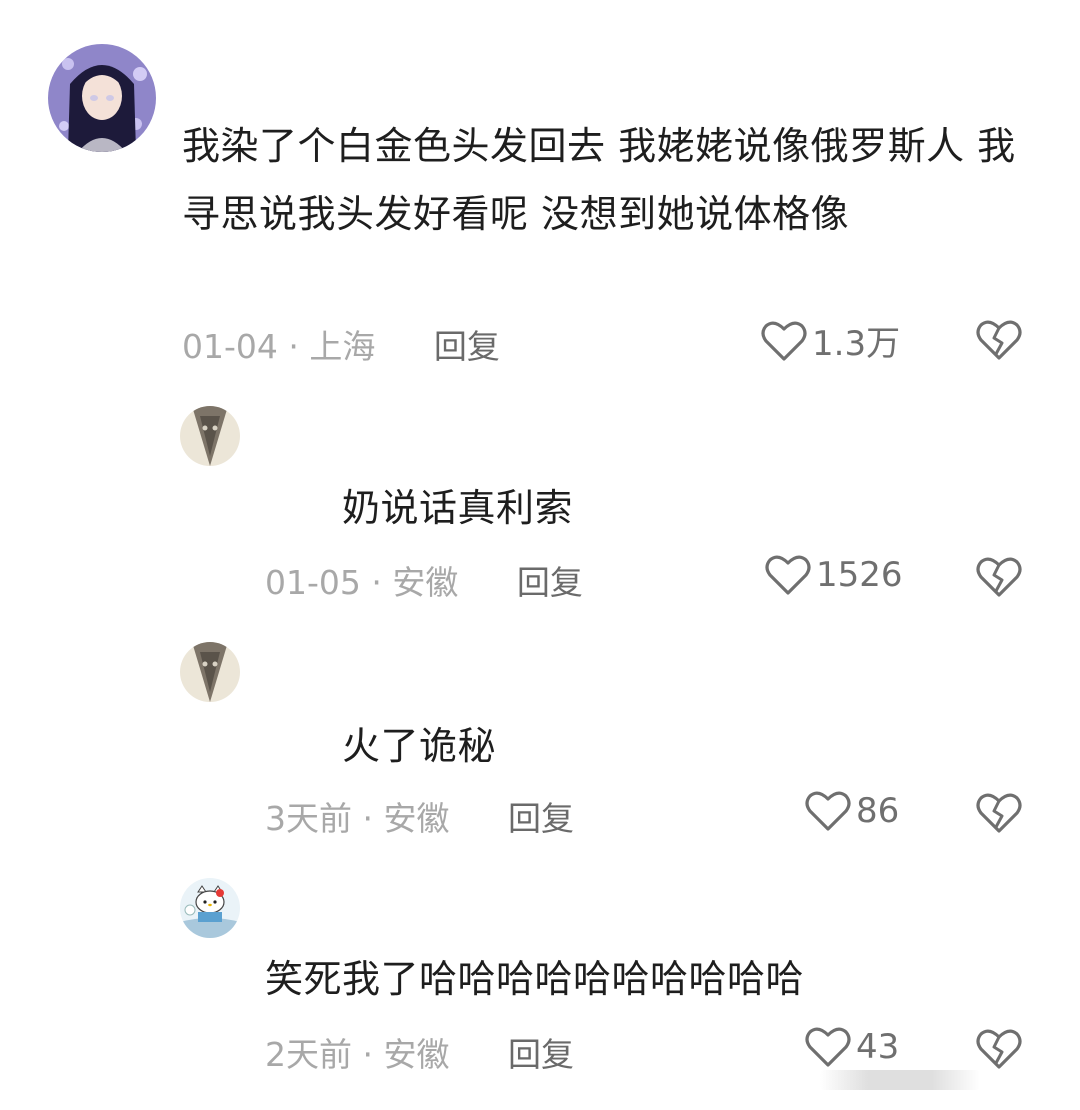  I want to click on comment-text: 笑死我了哈哈哈哈哈哈哈哈哈哈, so click(535, 979).